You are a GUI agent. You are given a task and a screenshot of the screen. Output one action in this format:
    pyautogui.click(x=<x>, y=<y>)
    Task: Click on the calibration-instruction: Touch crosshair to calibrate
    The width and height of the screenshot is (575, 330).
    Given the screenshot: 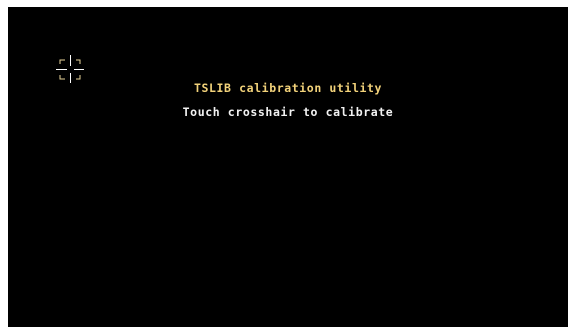 What is the action you would take?
    pyautogui.click(x=288, y=112)
    